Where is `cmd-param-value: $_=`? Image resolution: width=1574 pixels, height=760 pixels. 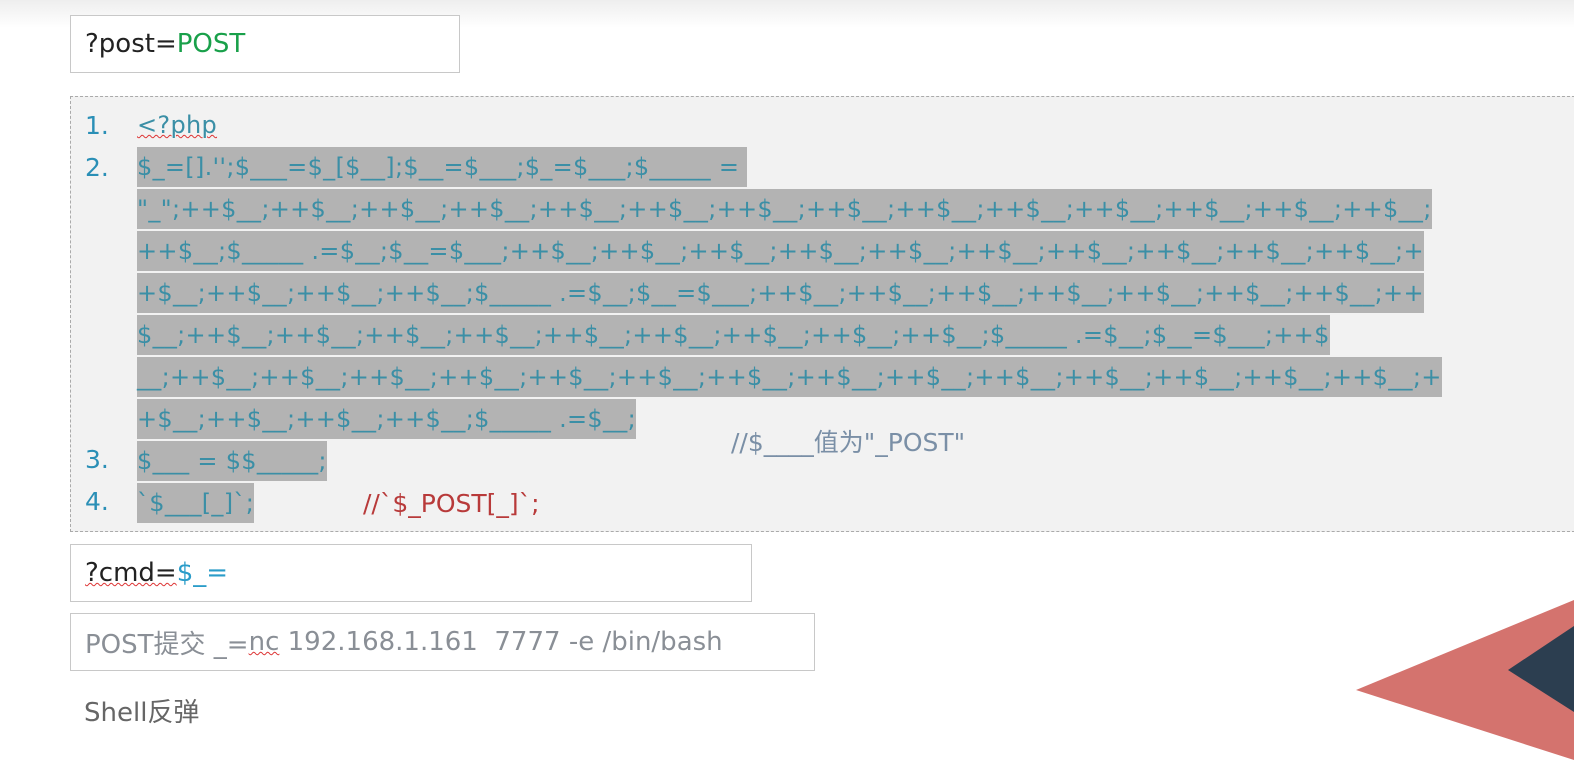
cmd-param-value: $_= is located at coordinates (202, 573).